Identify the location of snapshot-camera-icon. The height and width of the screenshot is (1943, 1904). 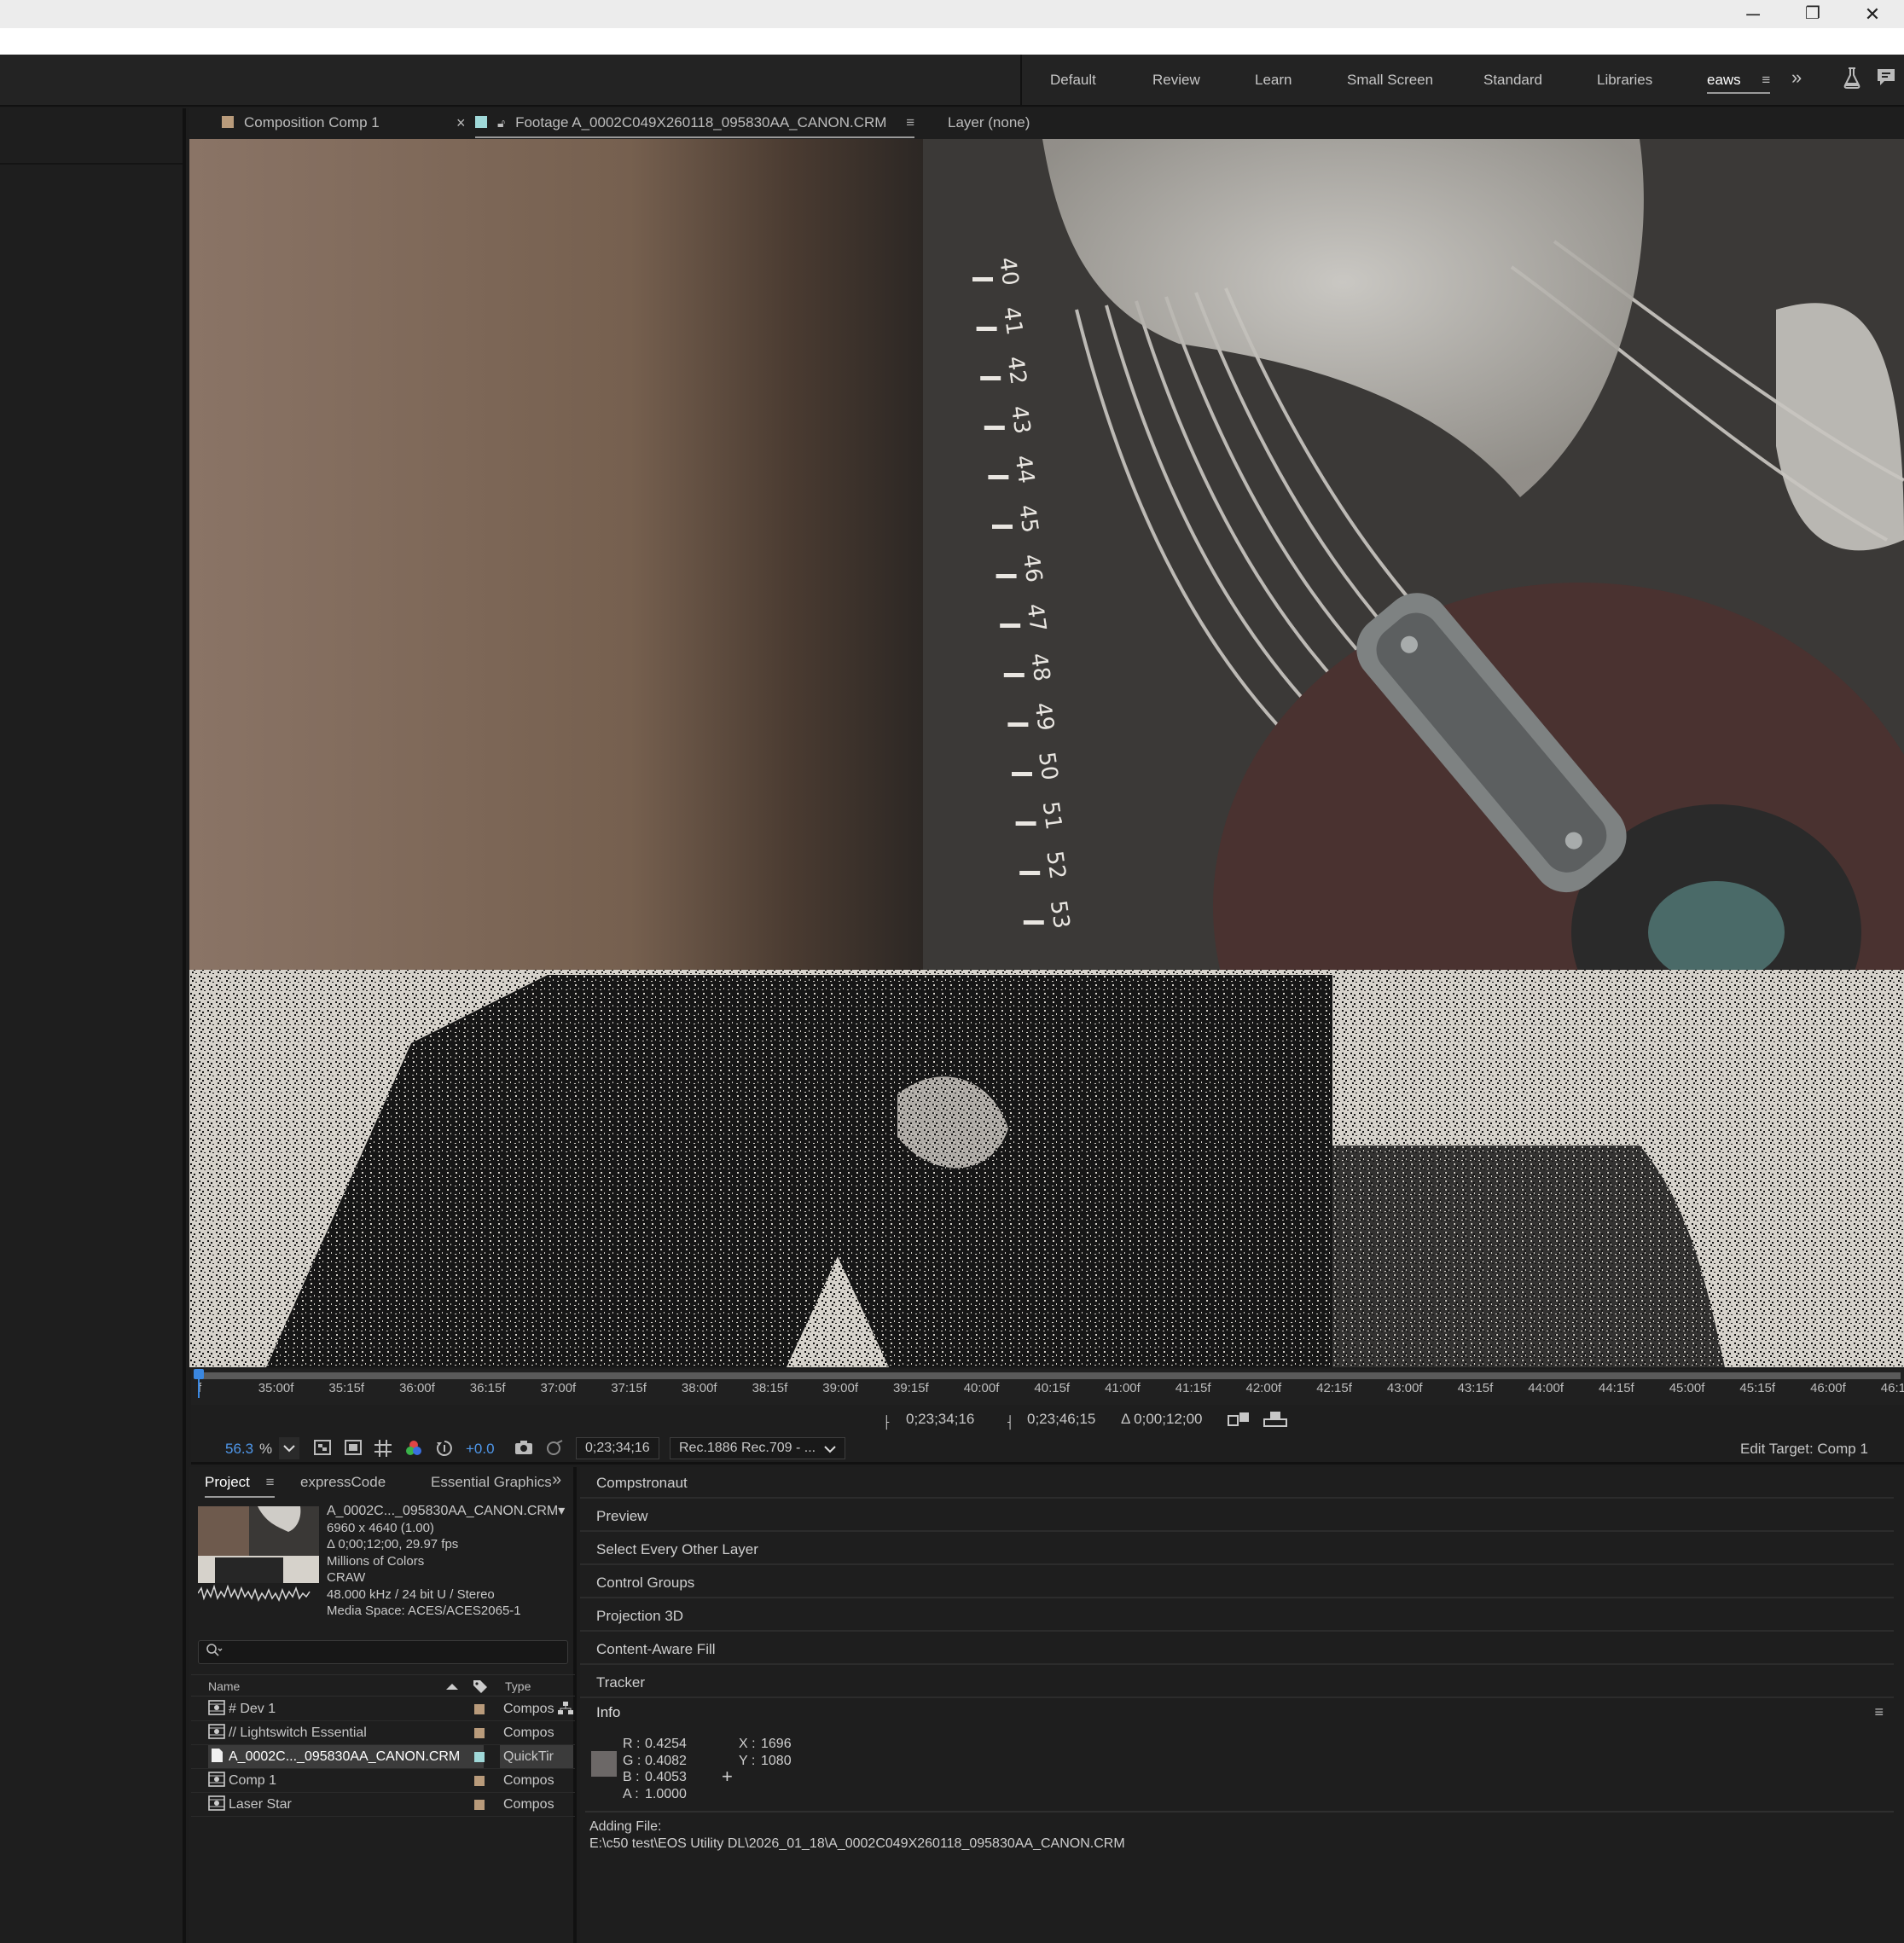
(523, 1448).